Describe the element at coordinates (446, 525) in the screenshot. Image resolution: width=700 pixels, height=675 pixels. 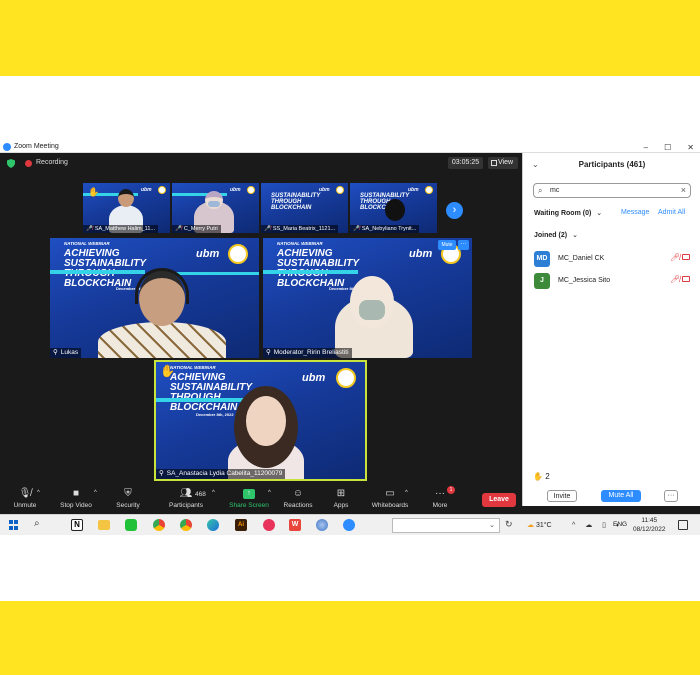
I see `address-box: ⌄` at that location.